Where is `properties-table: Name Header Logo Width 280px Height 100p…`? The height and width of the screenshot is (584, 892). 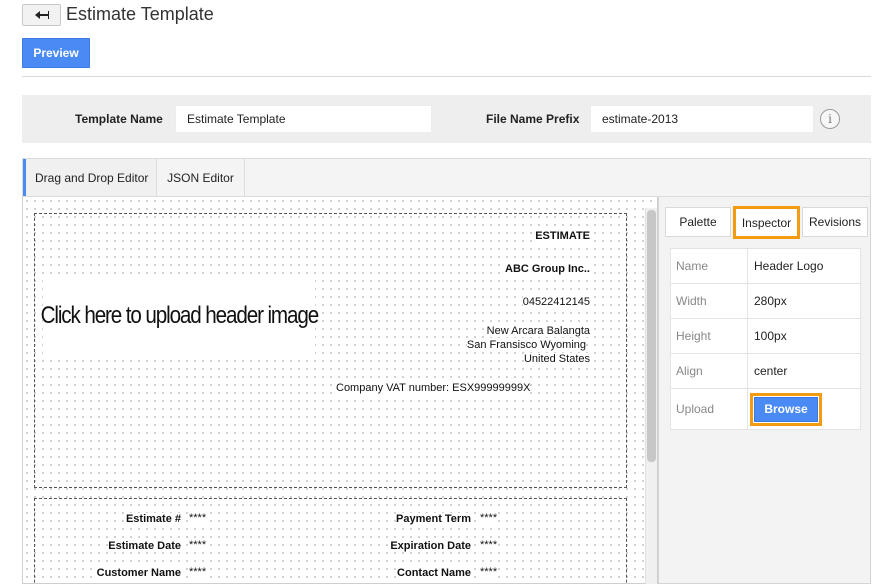 properties-table: Name Header Logo Width 280px Height 100p… is located at coordinates (765, 339).